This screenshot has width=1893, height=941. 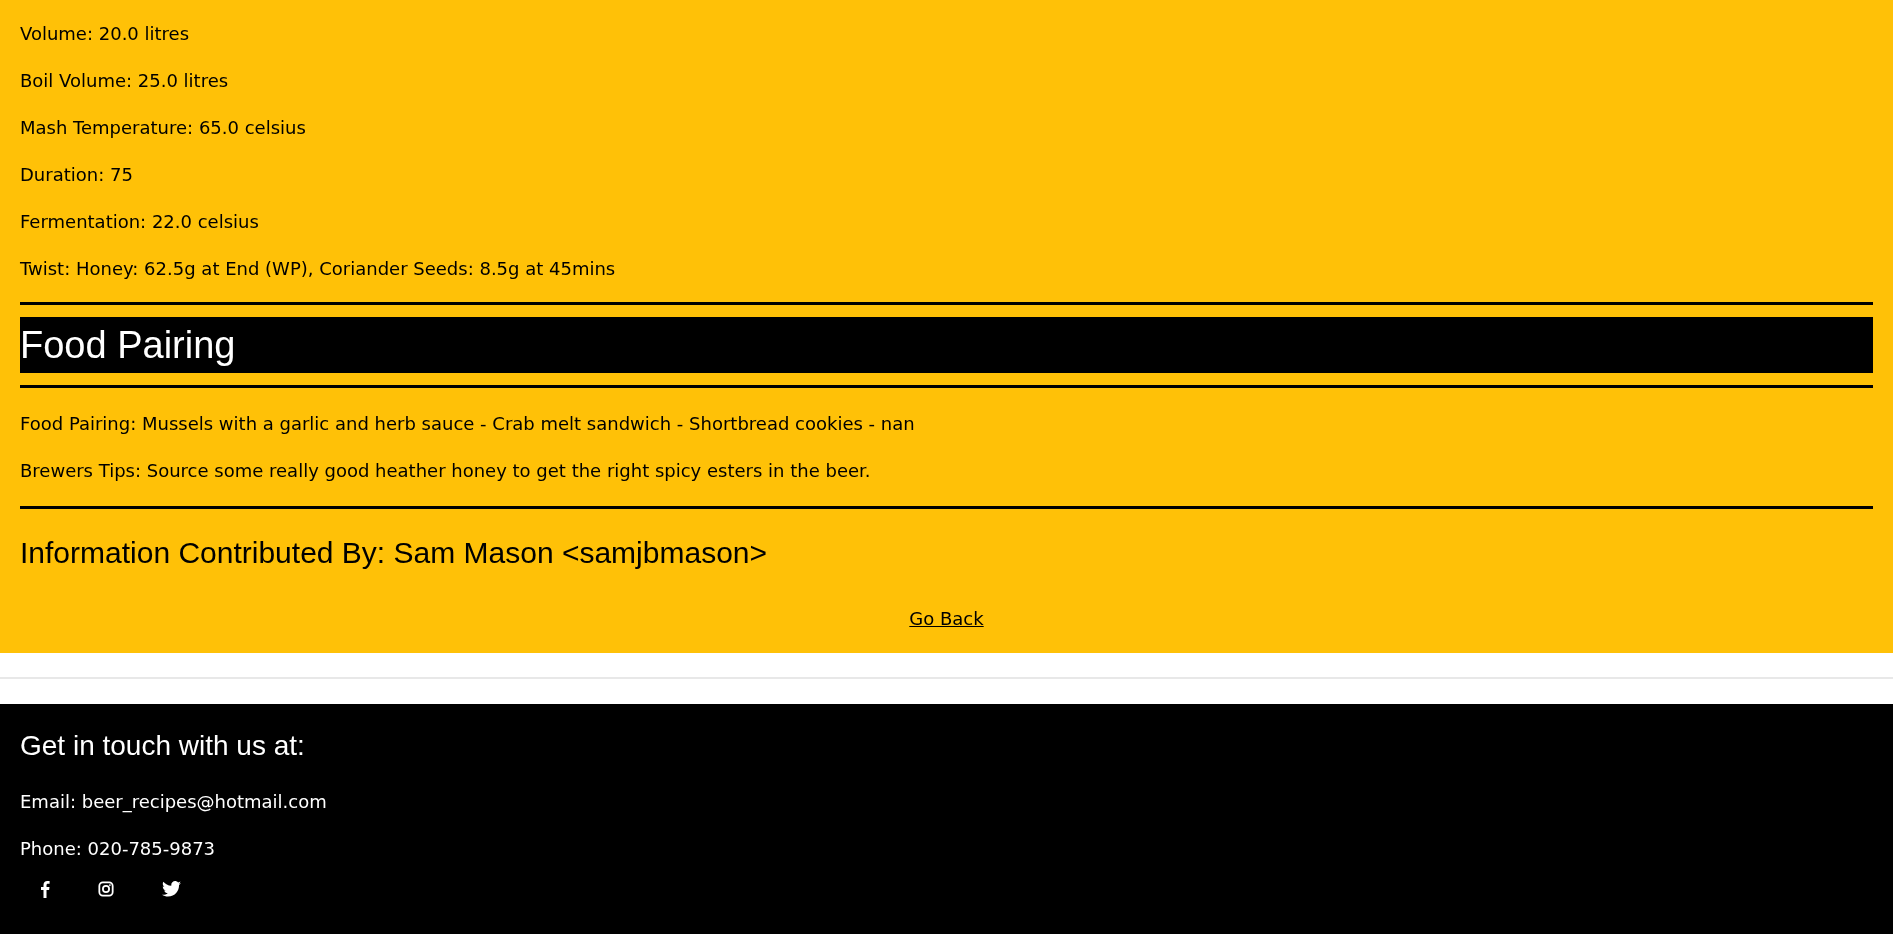 I want to click on recipe-detail: Mash Temperature: 65.0 celsius, so click(x=163, y=128).